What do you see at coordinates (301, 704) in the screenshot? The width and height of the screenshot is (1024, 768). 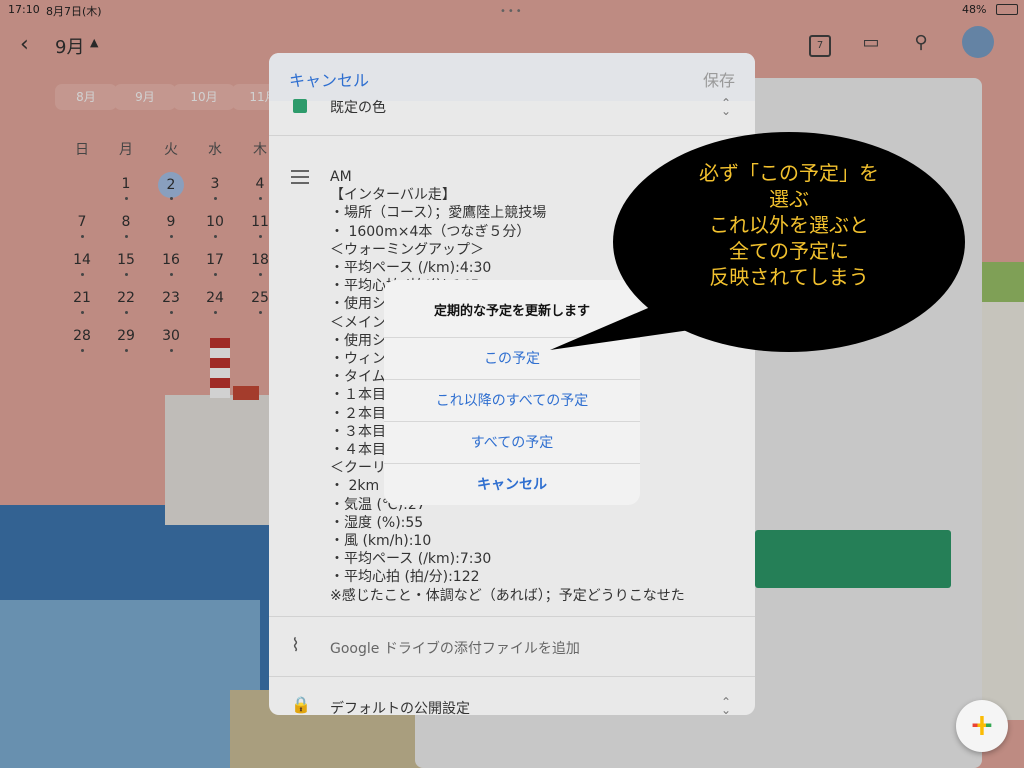 I see `lock-icon: 🔒` at bounding box center [301, 704].